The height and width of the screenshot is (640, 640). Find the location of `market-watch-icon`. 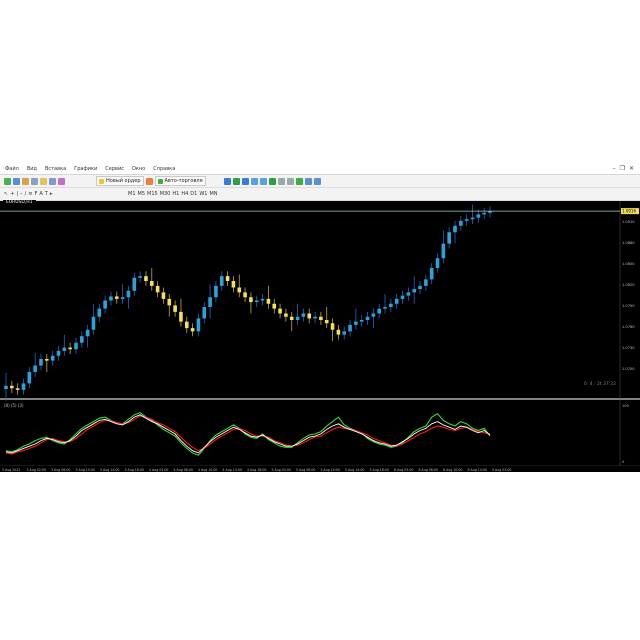

market-watch-icon is located at coordinates (25, 181).